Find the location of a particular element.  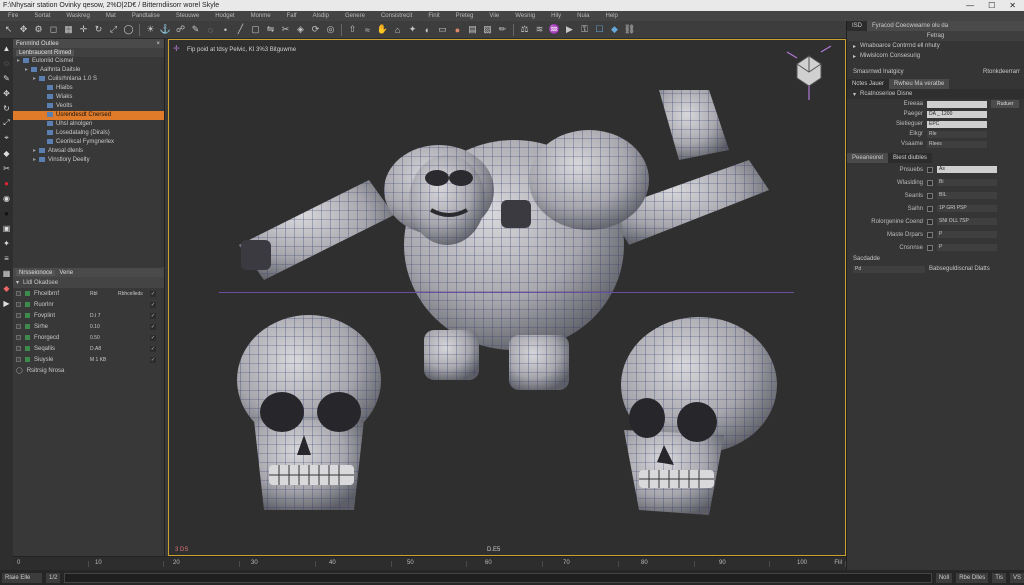

tab-render: Rwheu Ma veratbe is located at coordinates (919, 84).